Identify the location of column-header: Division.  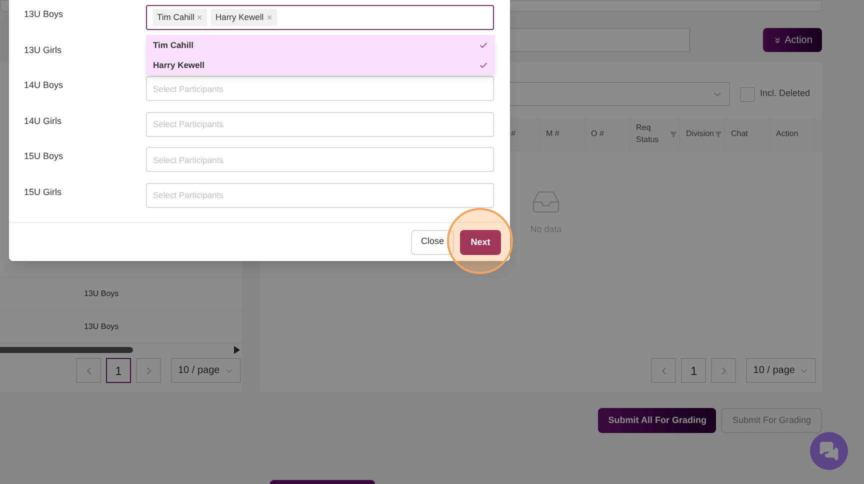
(701, 134).